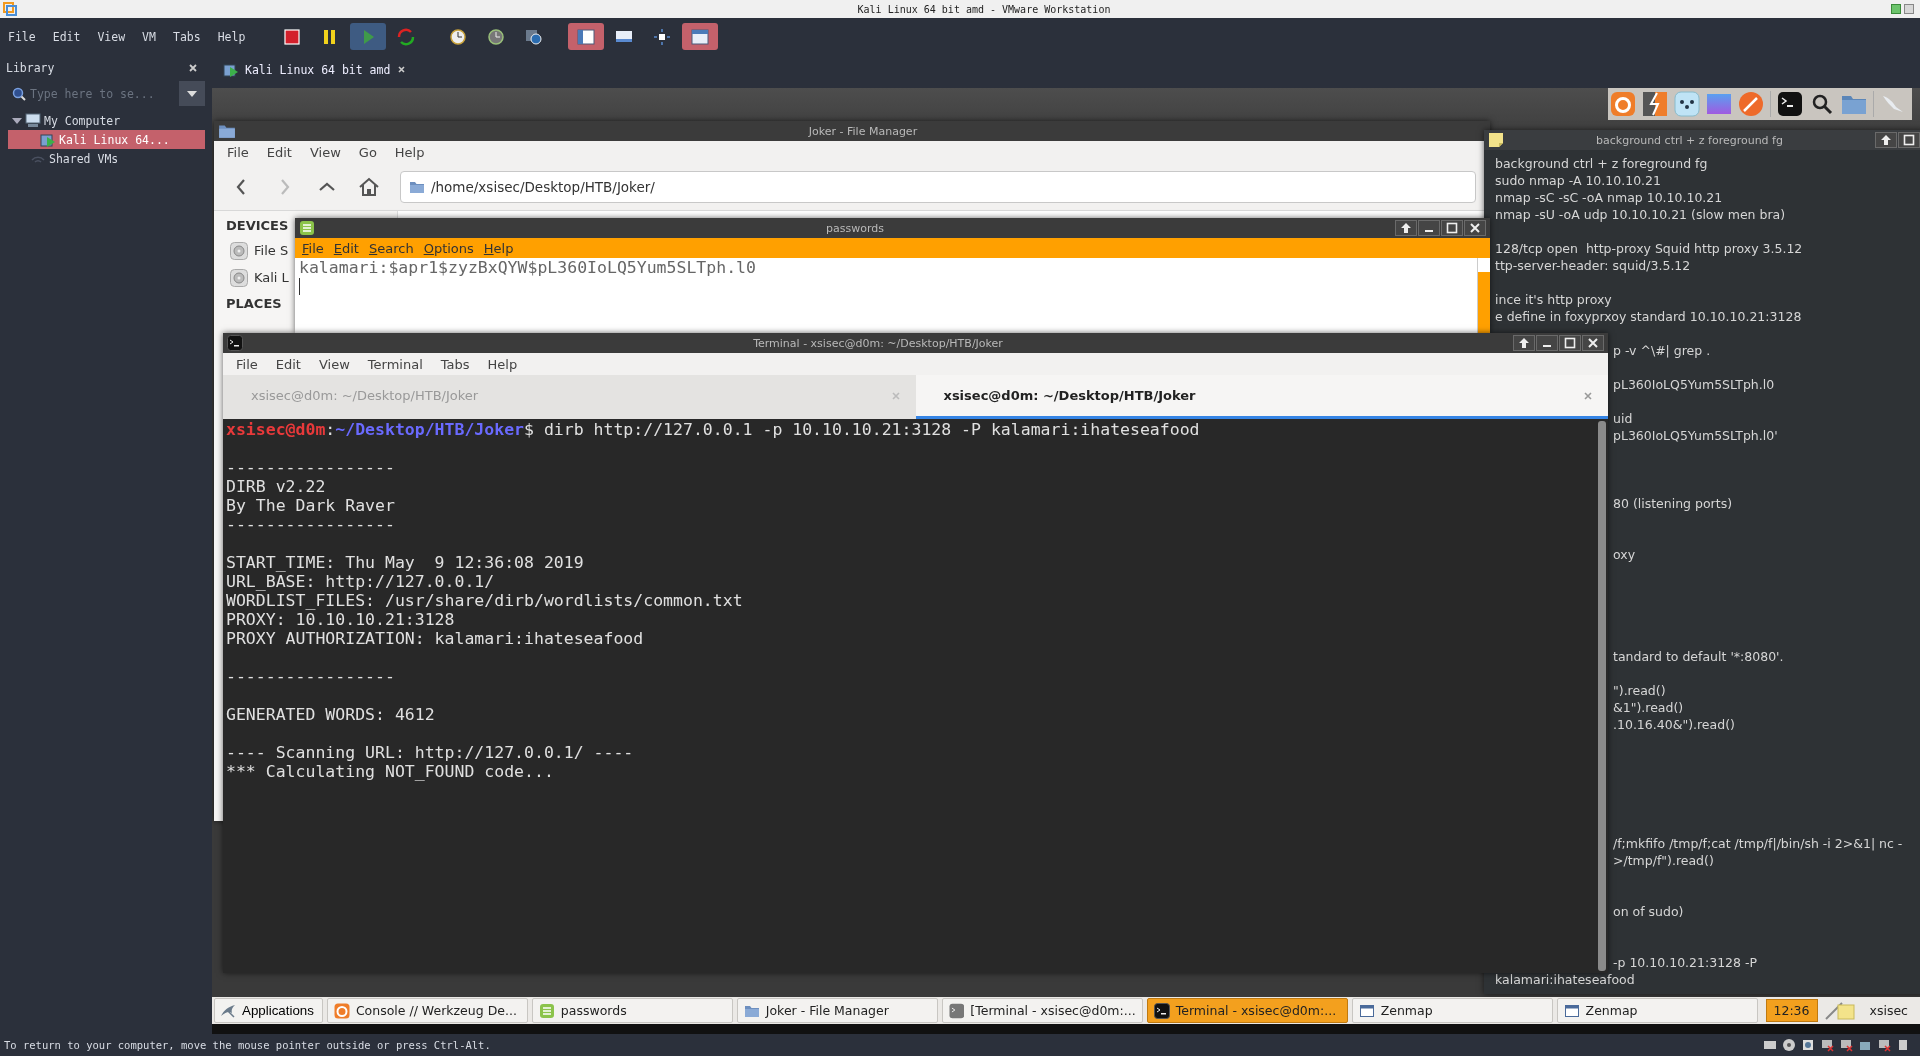 The width and height of the screenshot is (1920, 1056). Describe the element at coordinates (102, 158) in the screenshot. I see `tree-item: Shared VMs` at that location.